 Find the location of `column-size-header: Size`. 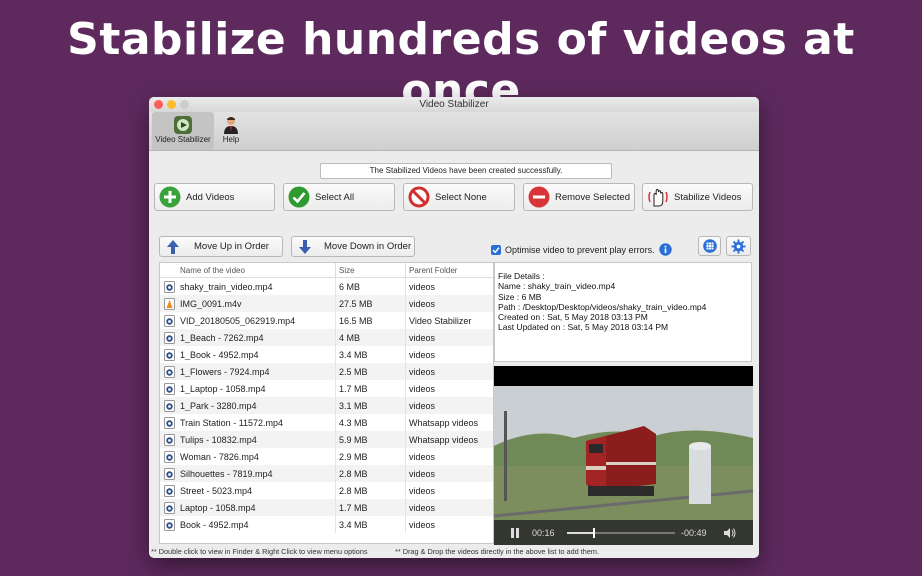

column-size-header: Size is located at coordinates (370, 270).